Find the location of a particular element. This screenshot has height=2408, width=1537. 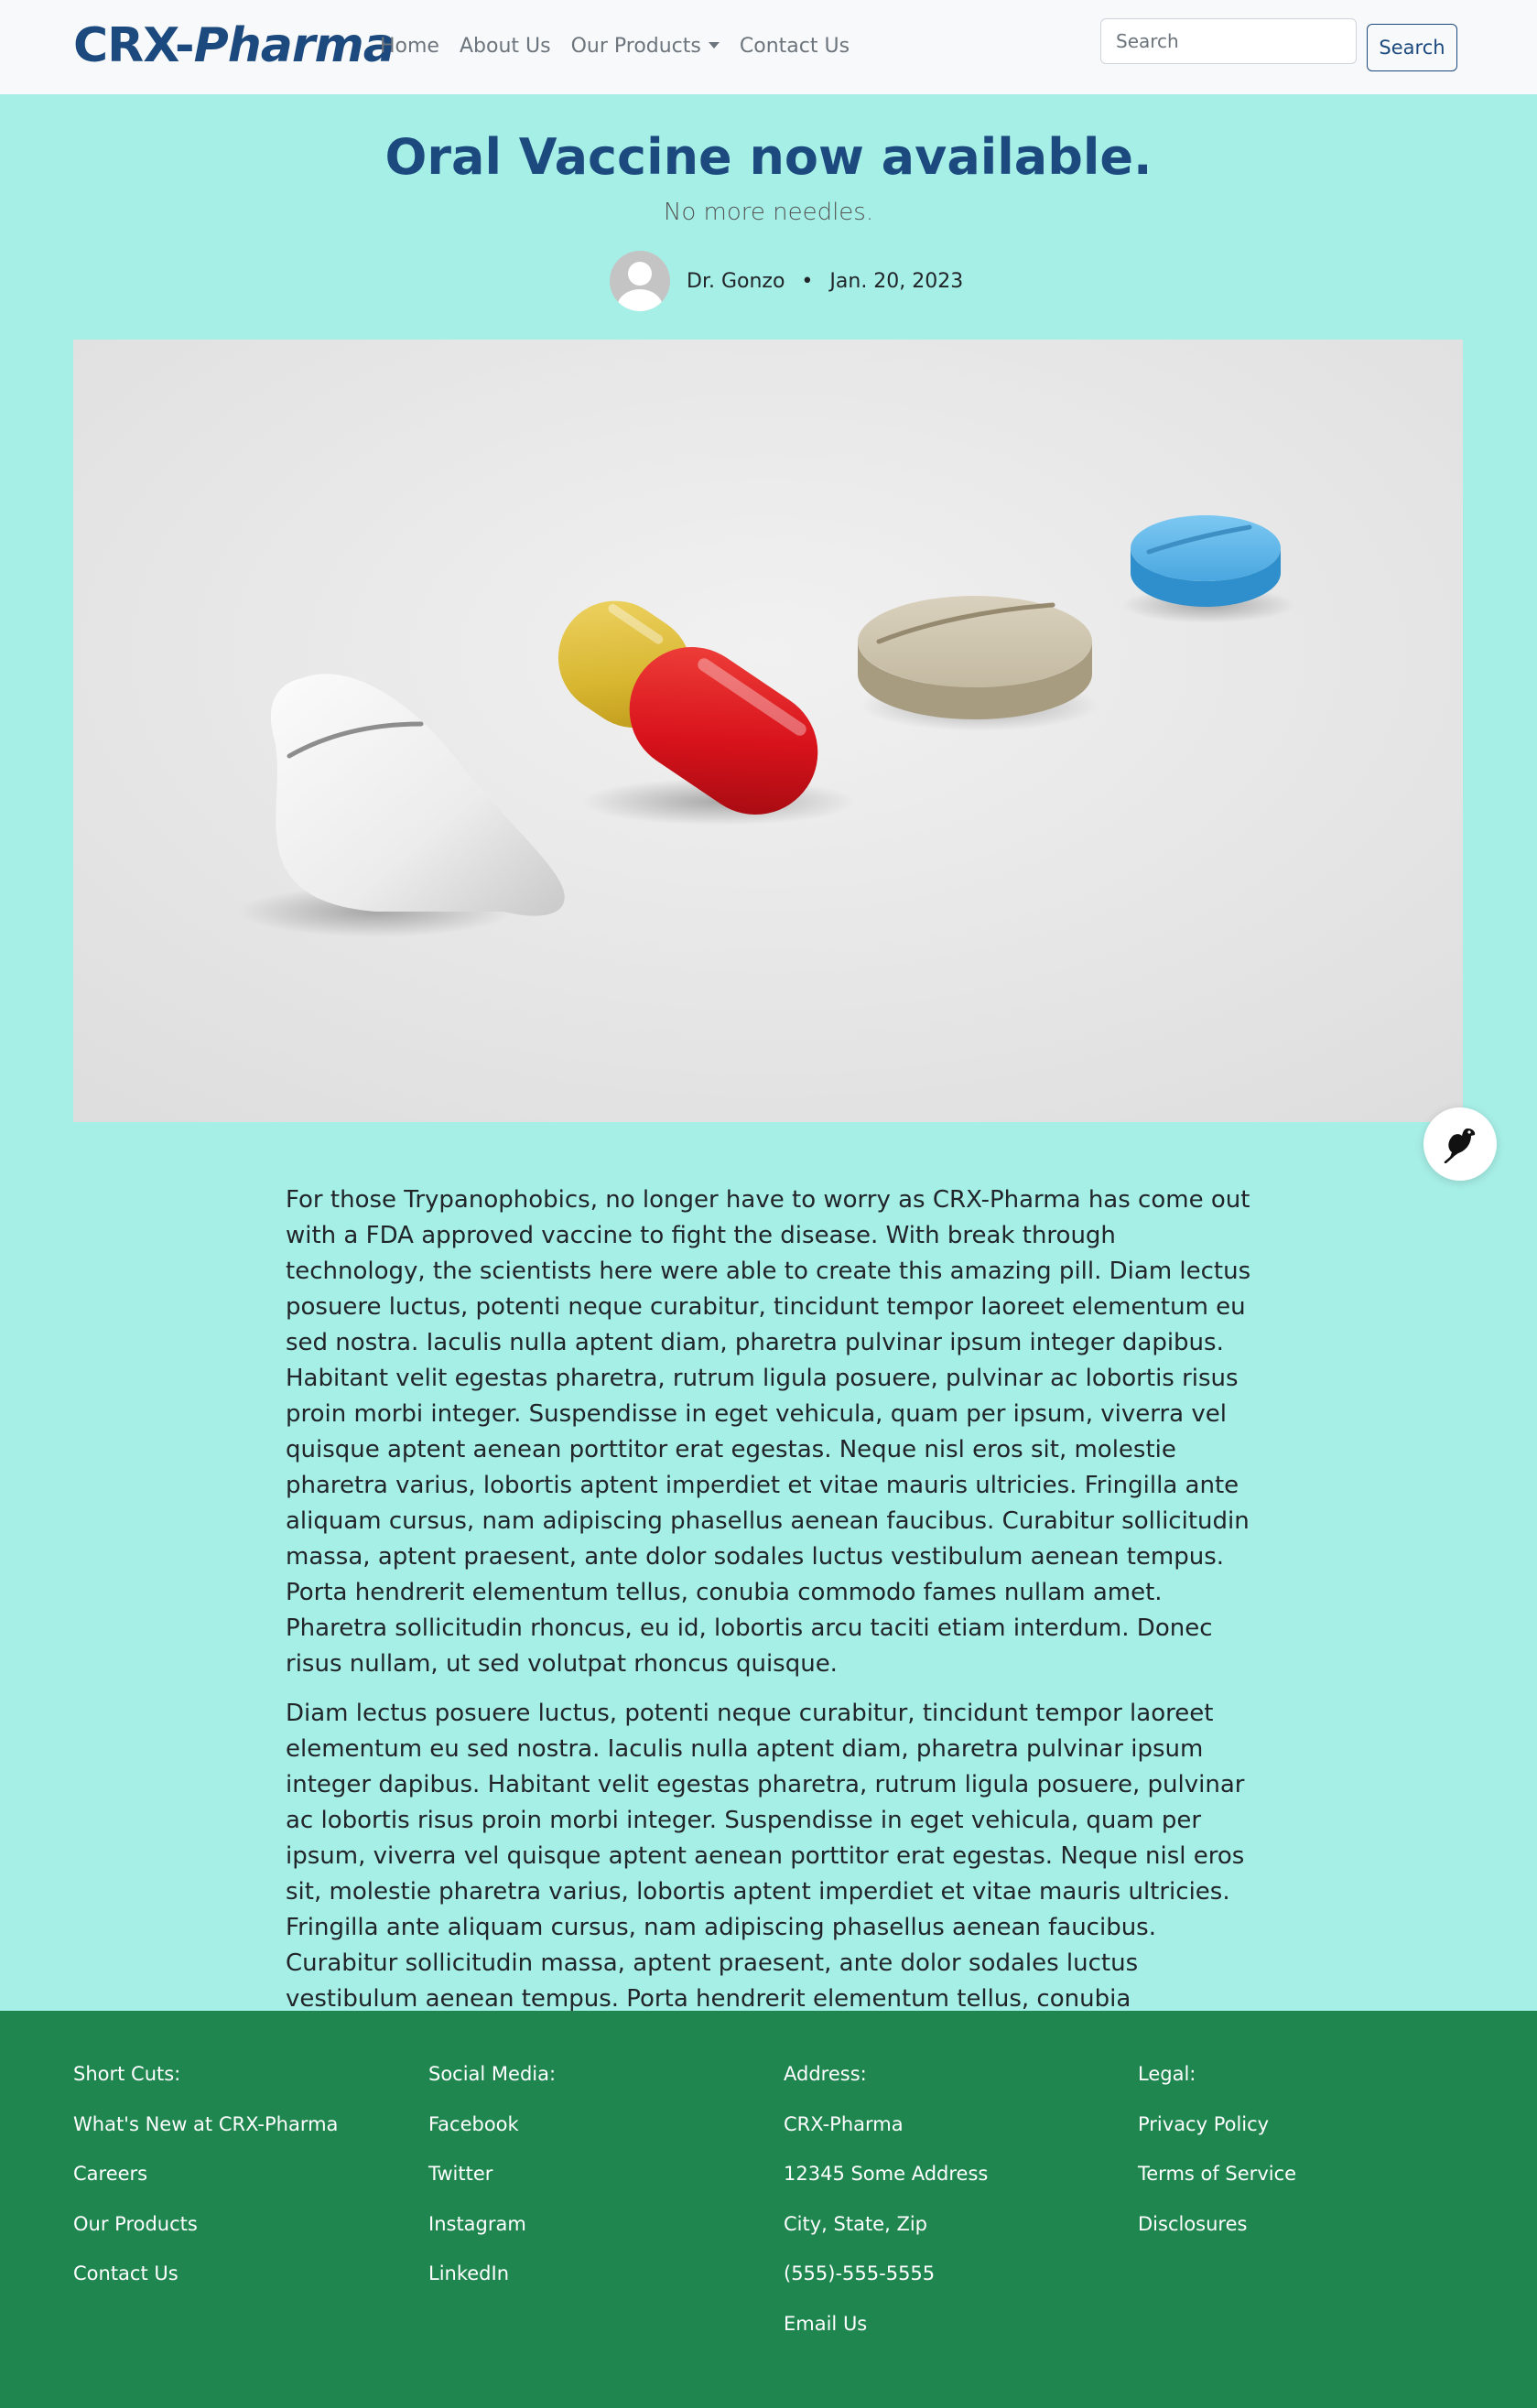

nav-links: Home About Us Our Products Contact Us is located at coordinates (625, 46).